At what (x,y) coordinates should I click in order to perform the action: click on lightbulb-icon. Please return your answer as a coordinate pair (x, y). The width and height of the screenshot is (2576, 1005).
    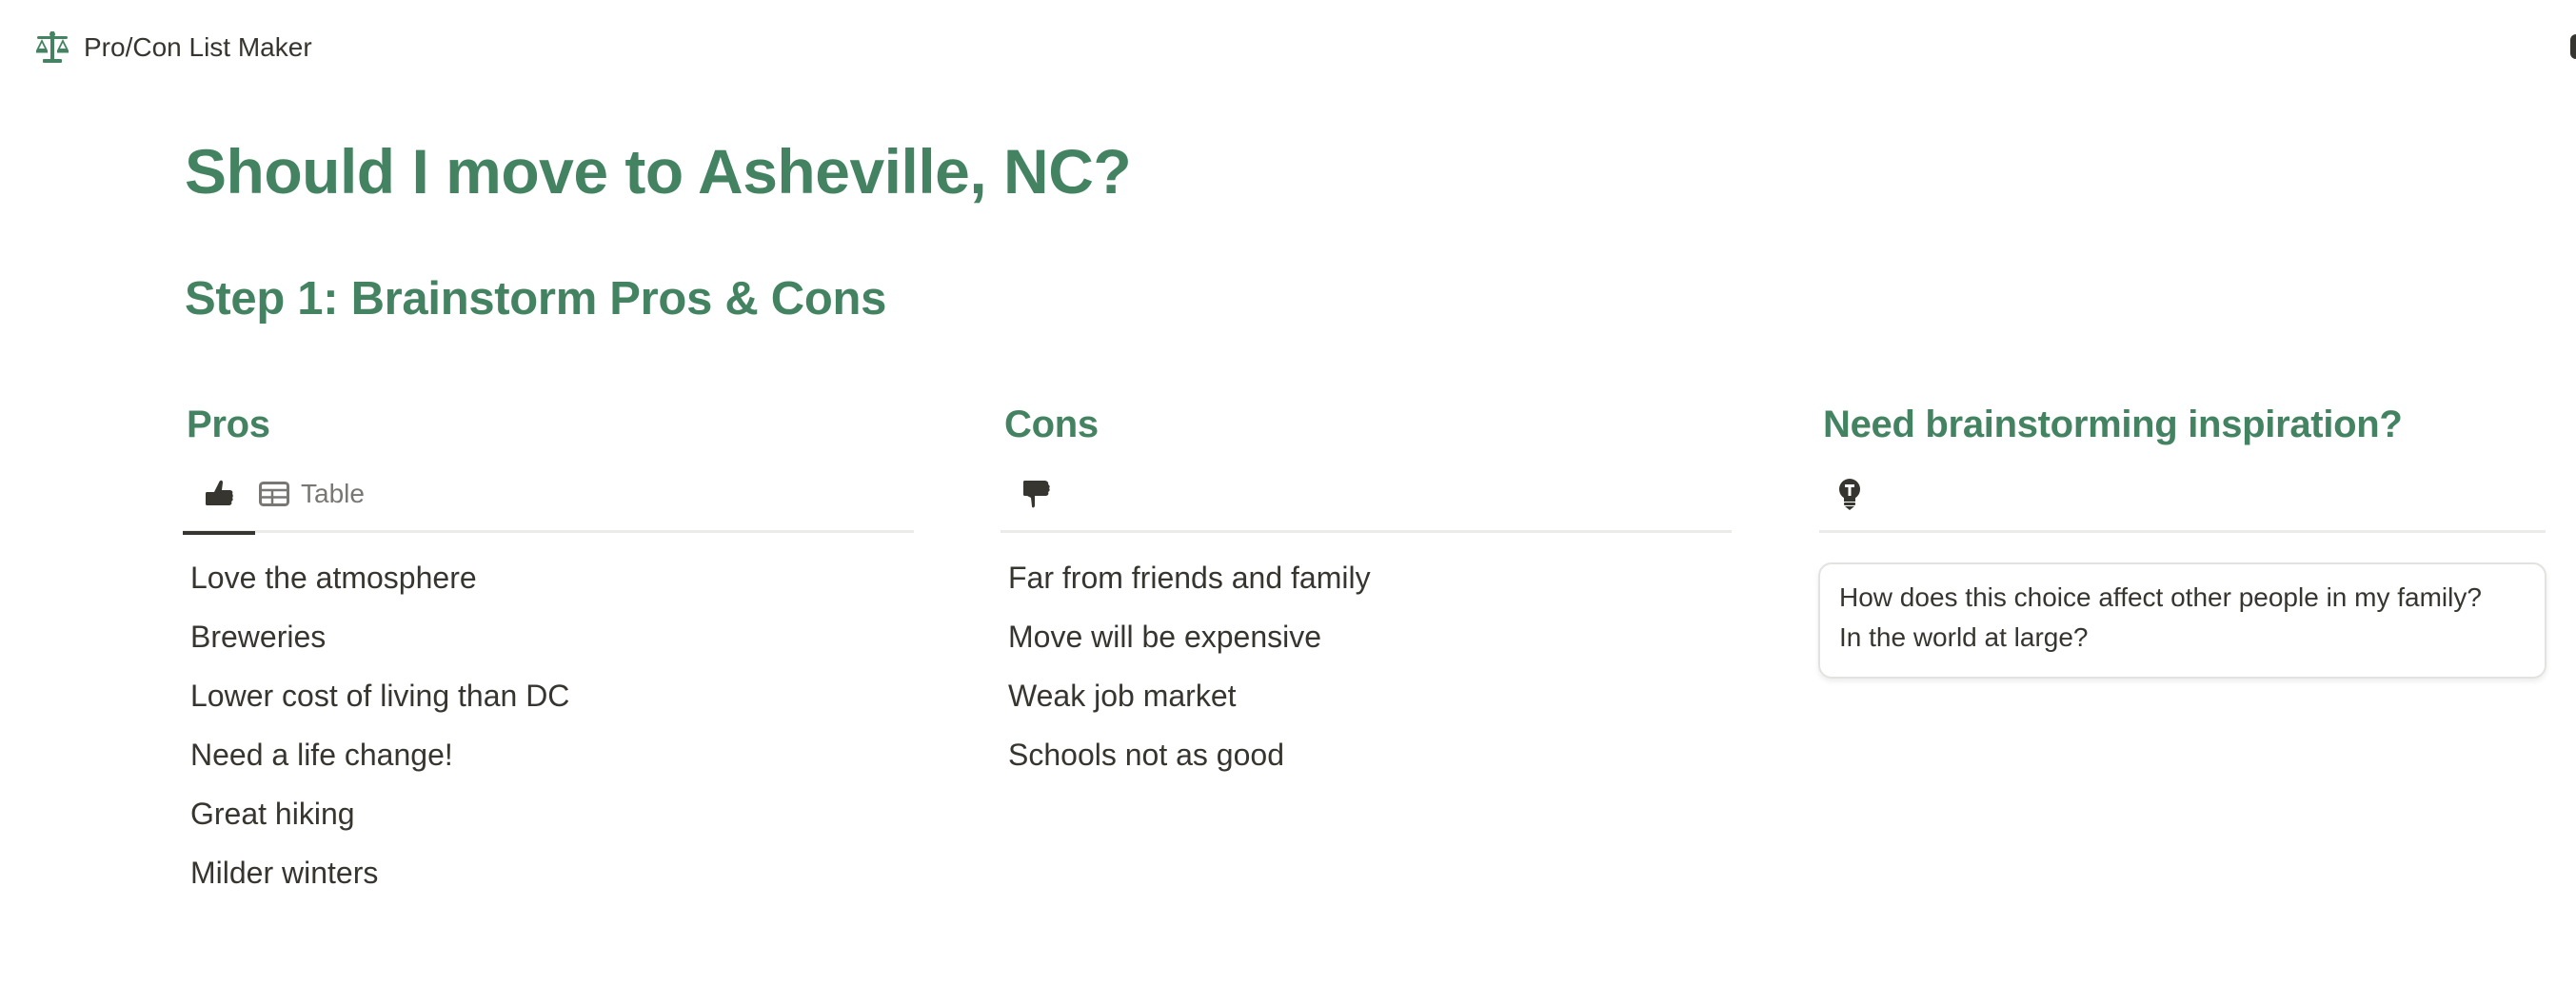
    Looking at the image, I should click on (1849, 494).